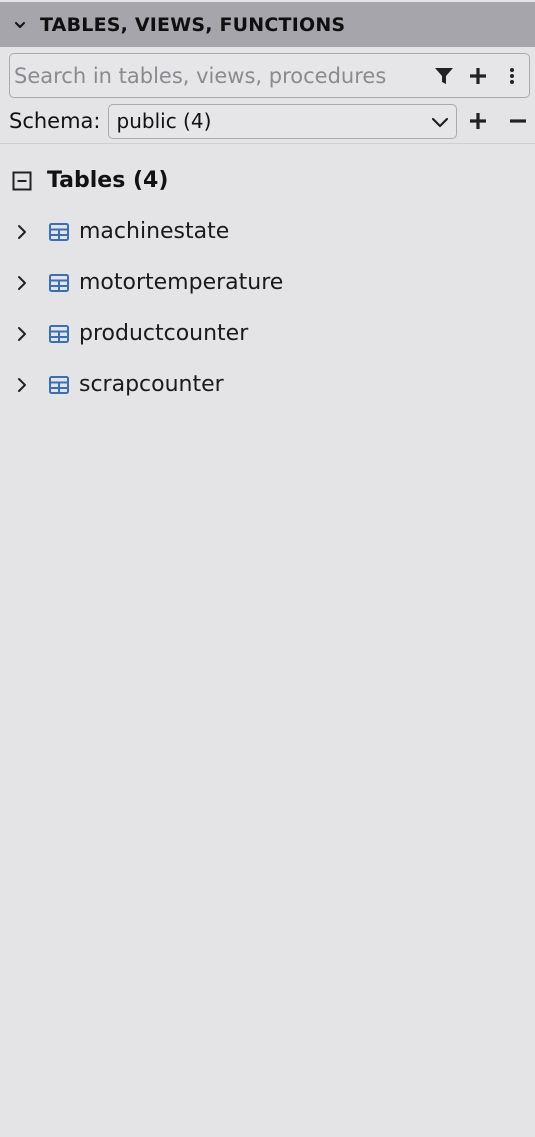 The image size is (535, 1137). What do you see at coordinates (164, 333) in the screenshot?
I see `tree-item-label: productcounter` at bounding box center [164, 333].